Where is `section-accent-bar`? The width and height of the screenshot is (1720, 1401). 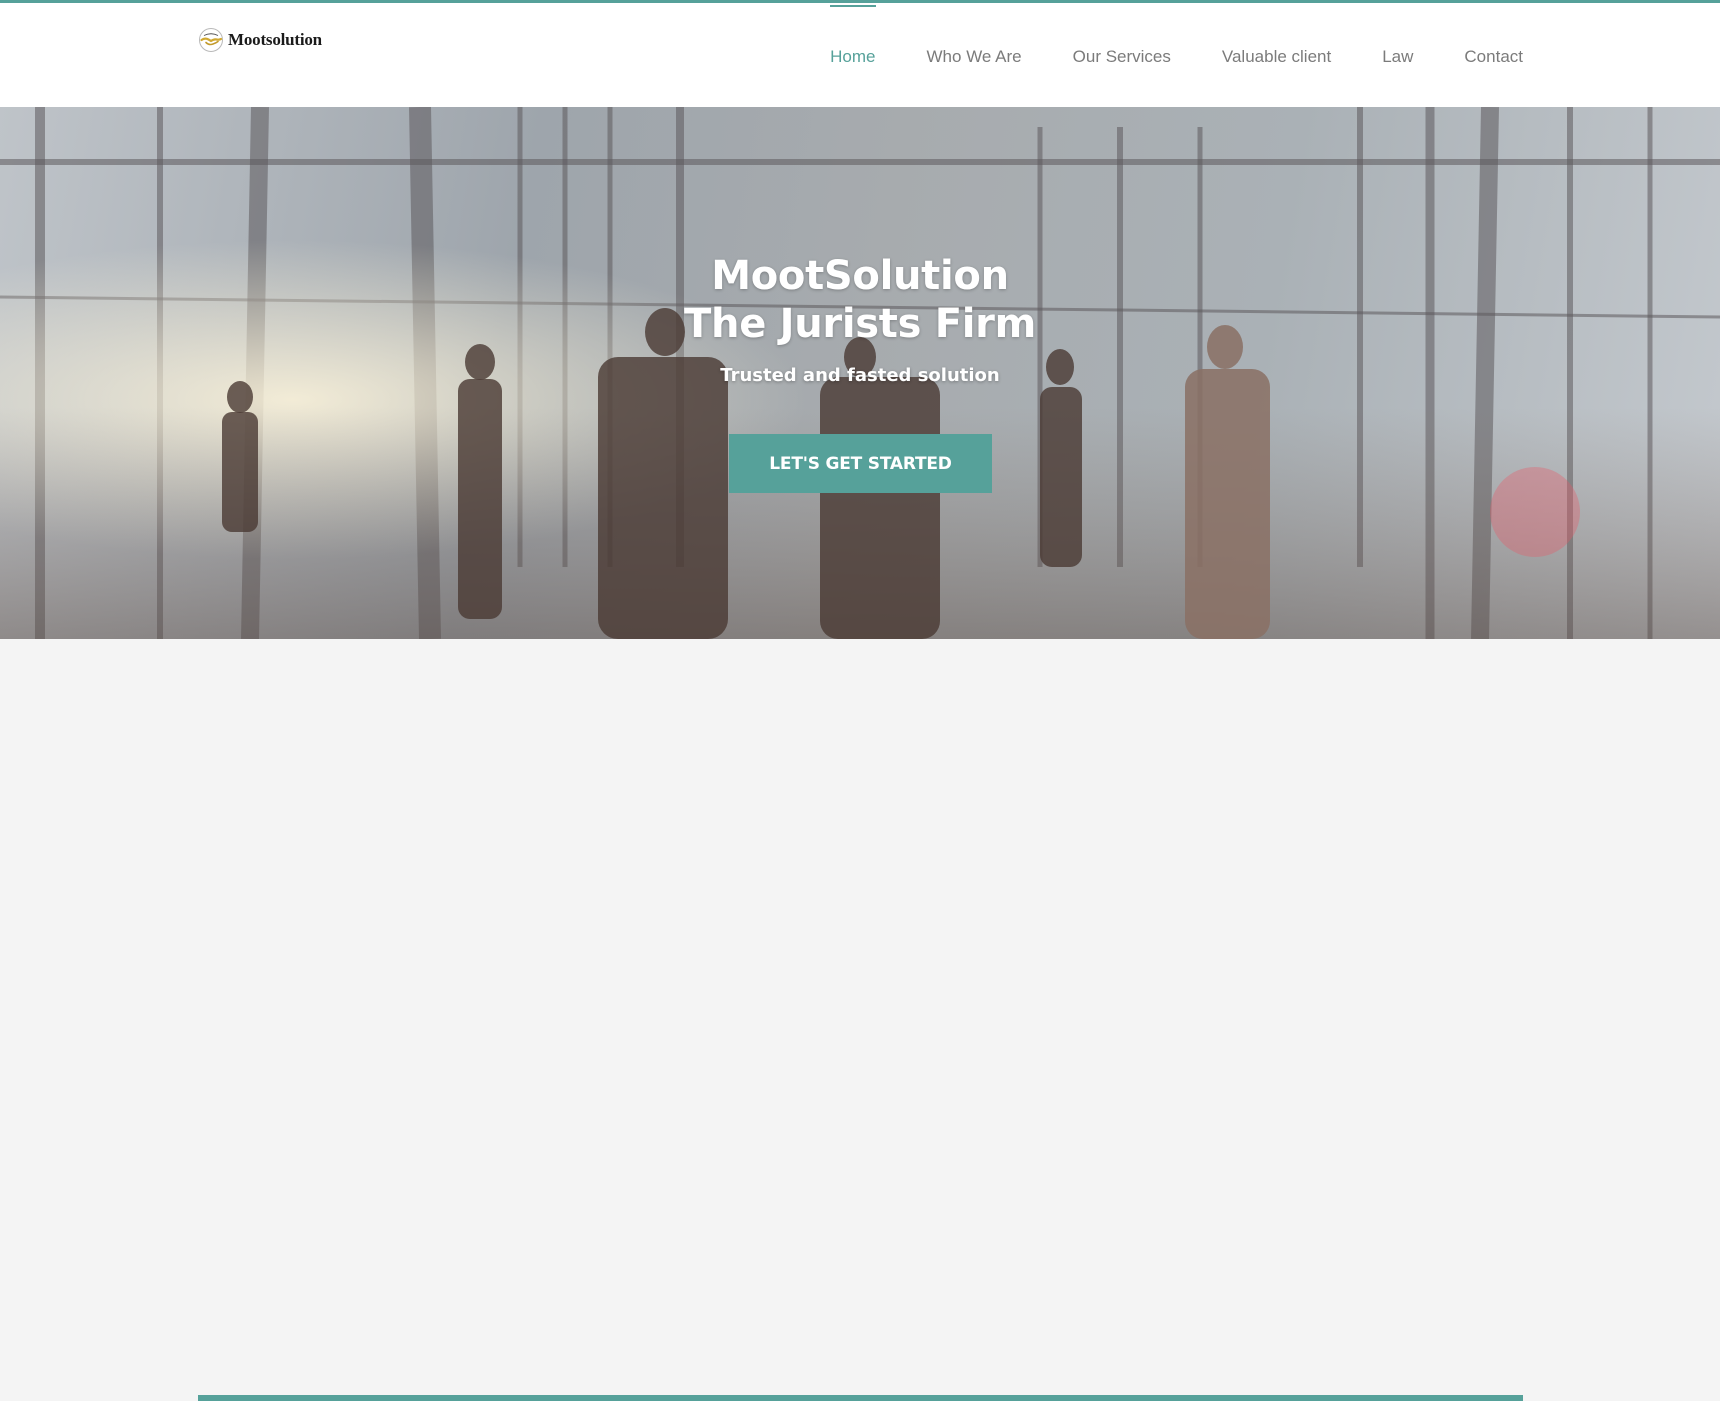 section-accent-bar is located at coordinates (860, 1398).